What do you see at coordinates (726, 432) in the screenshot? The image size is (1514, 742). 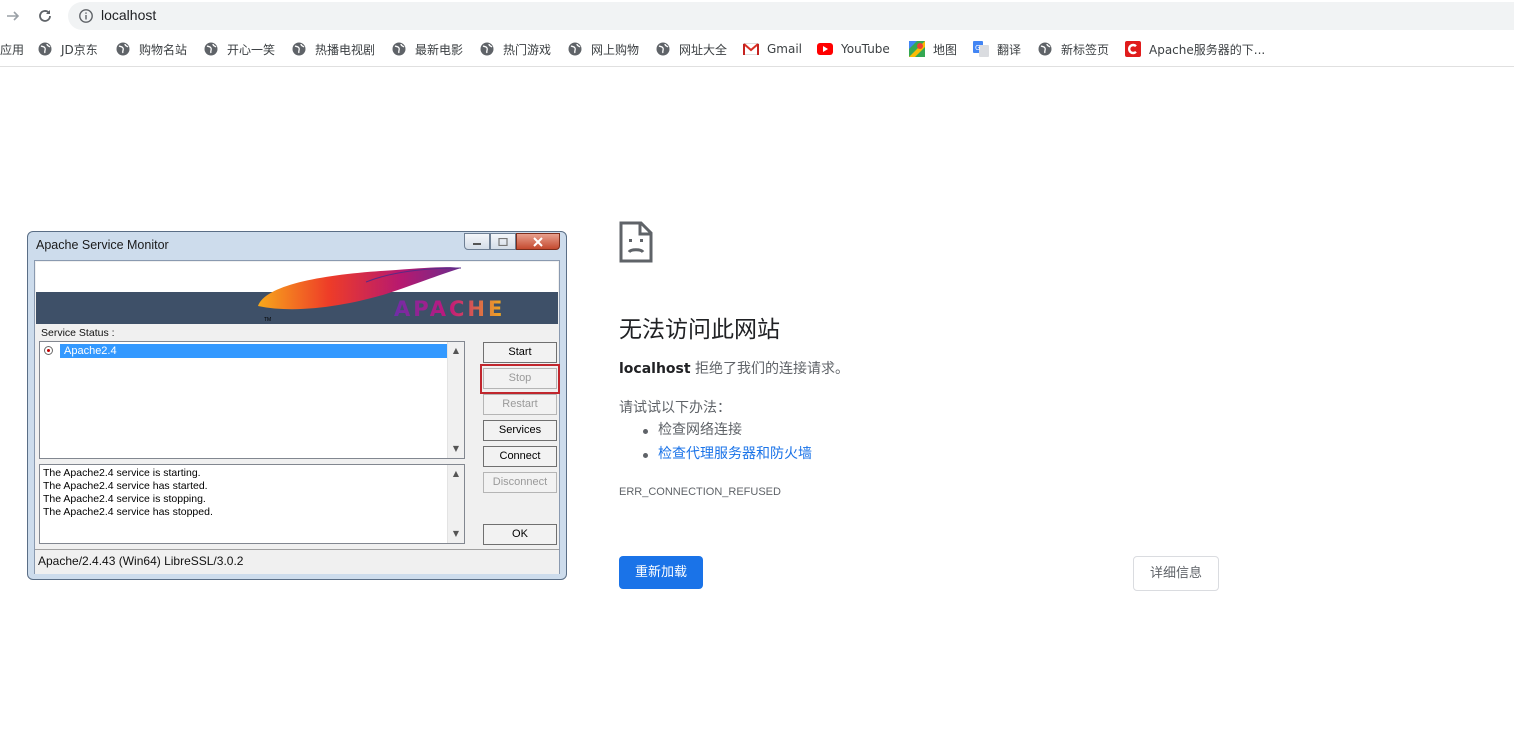 I see `suggestion-check-network: 检查网络连接` at bounding box center [726, 432].